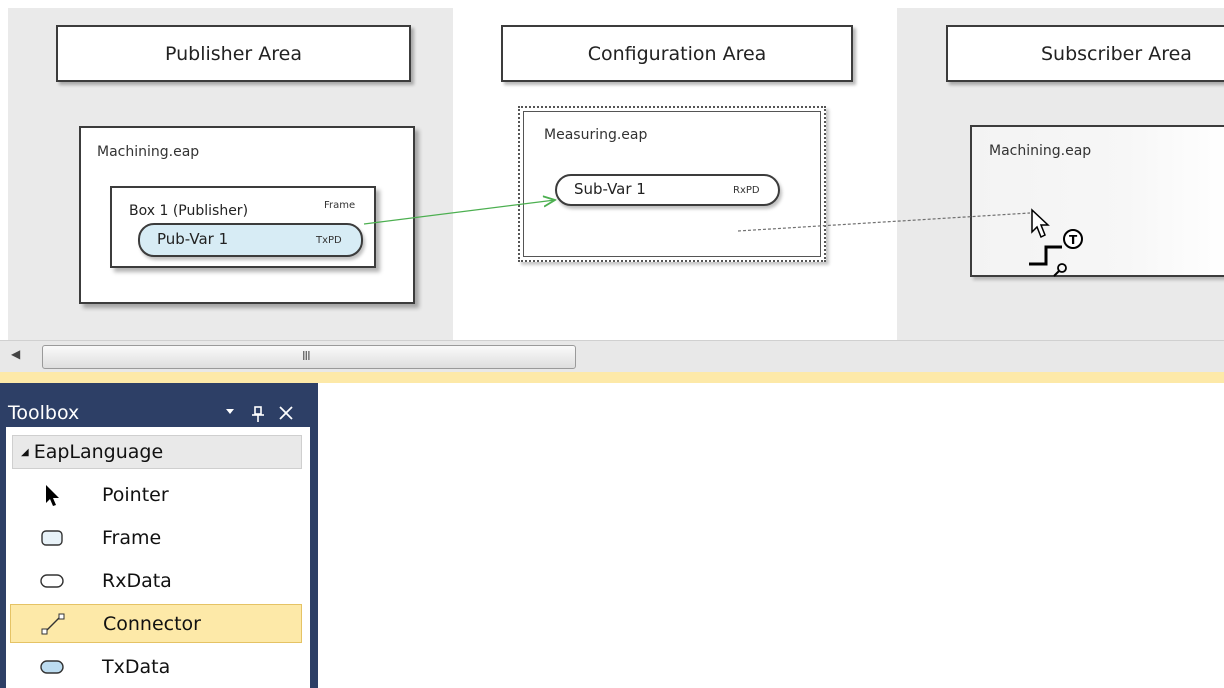 The width and height of the screenshot is (1224, 688). I want to click on toolbox-group-eaplanguage: ◢ EapLanguage, so click(157, 452).